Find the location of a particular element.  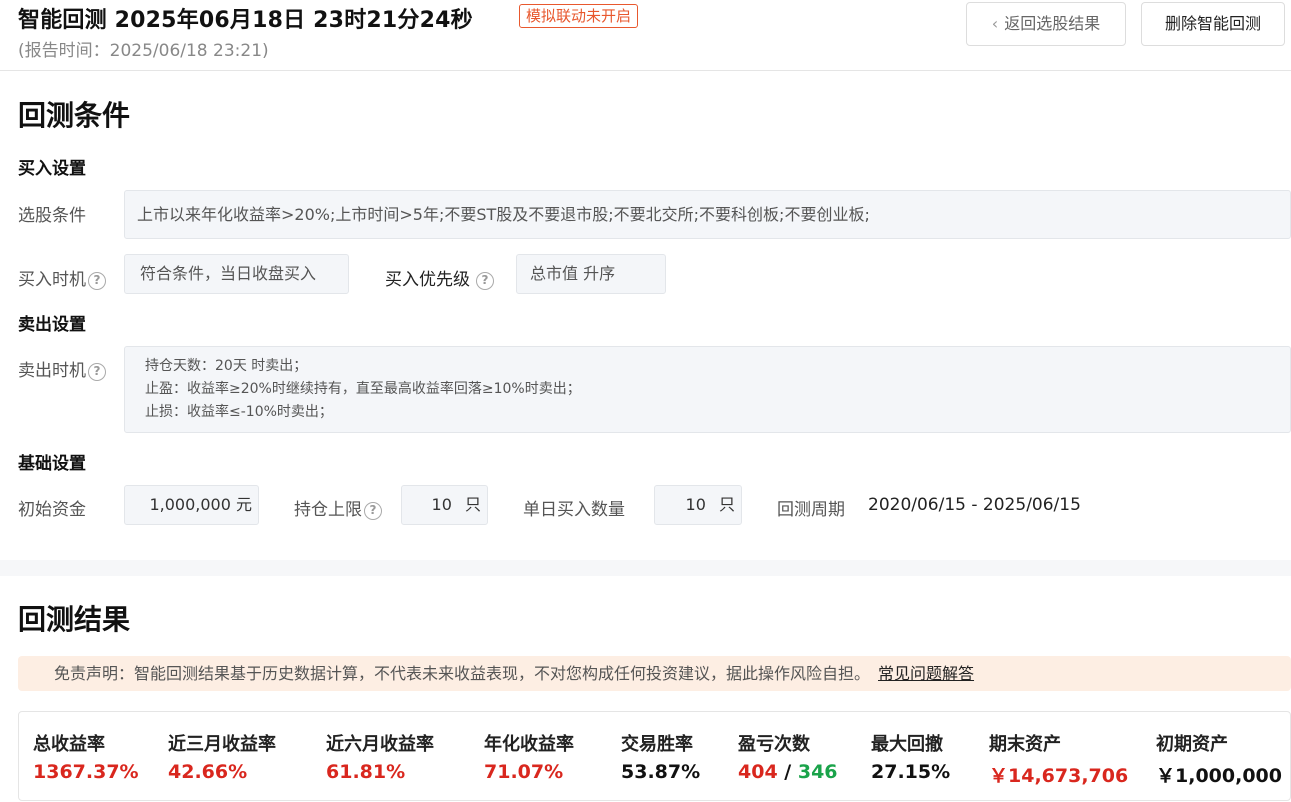

stat-value: ￥1,000,000 is located at coordinates (1219, 776).